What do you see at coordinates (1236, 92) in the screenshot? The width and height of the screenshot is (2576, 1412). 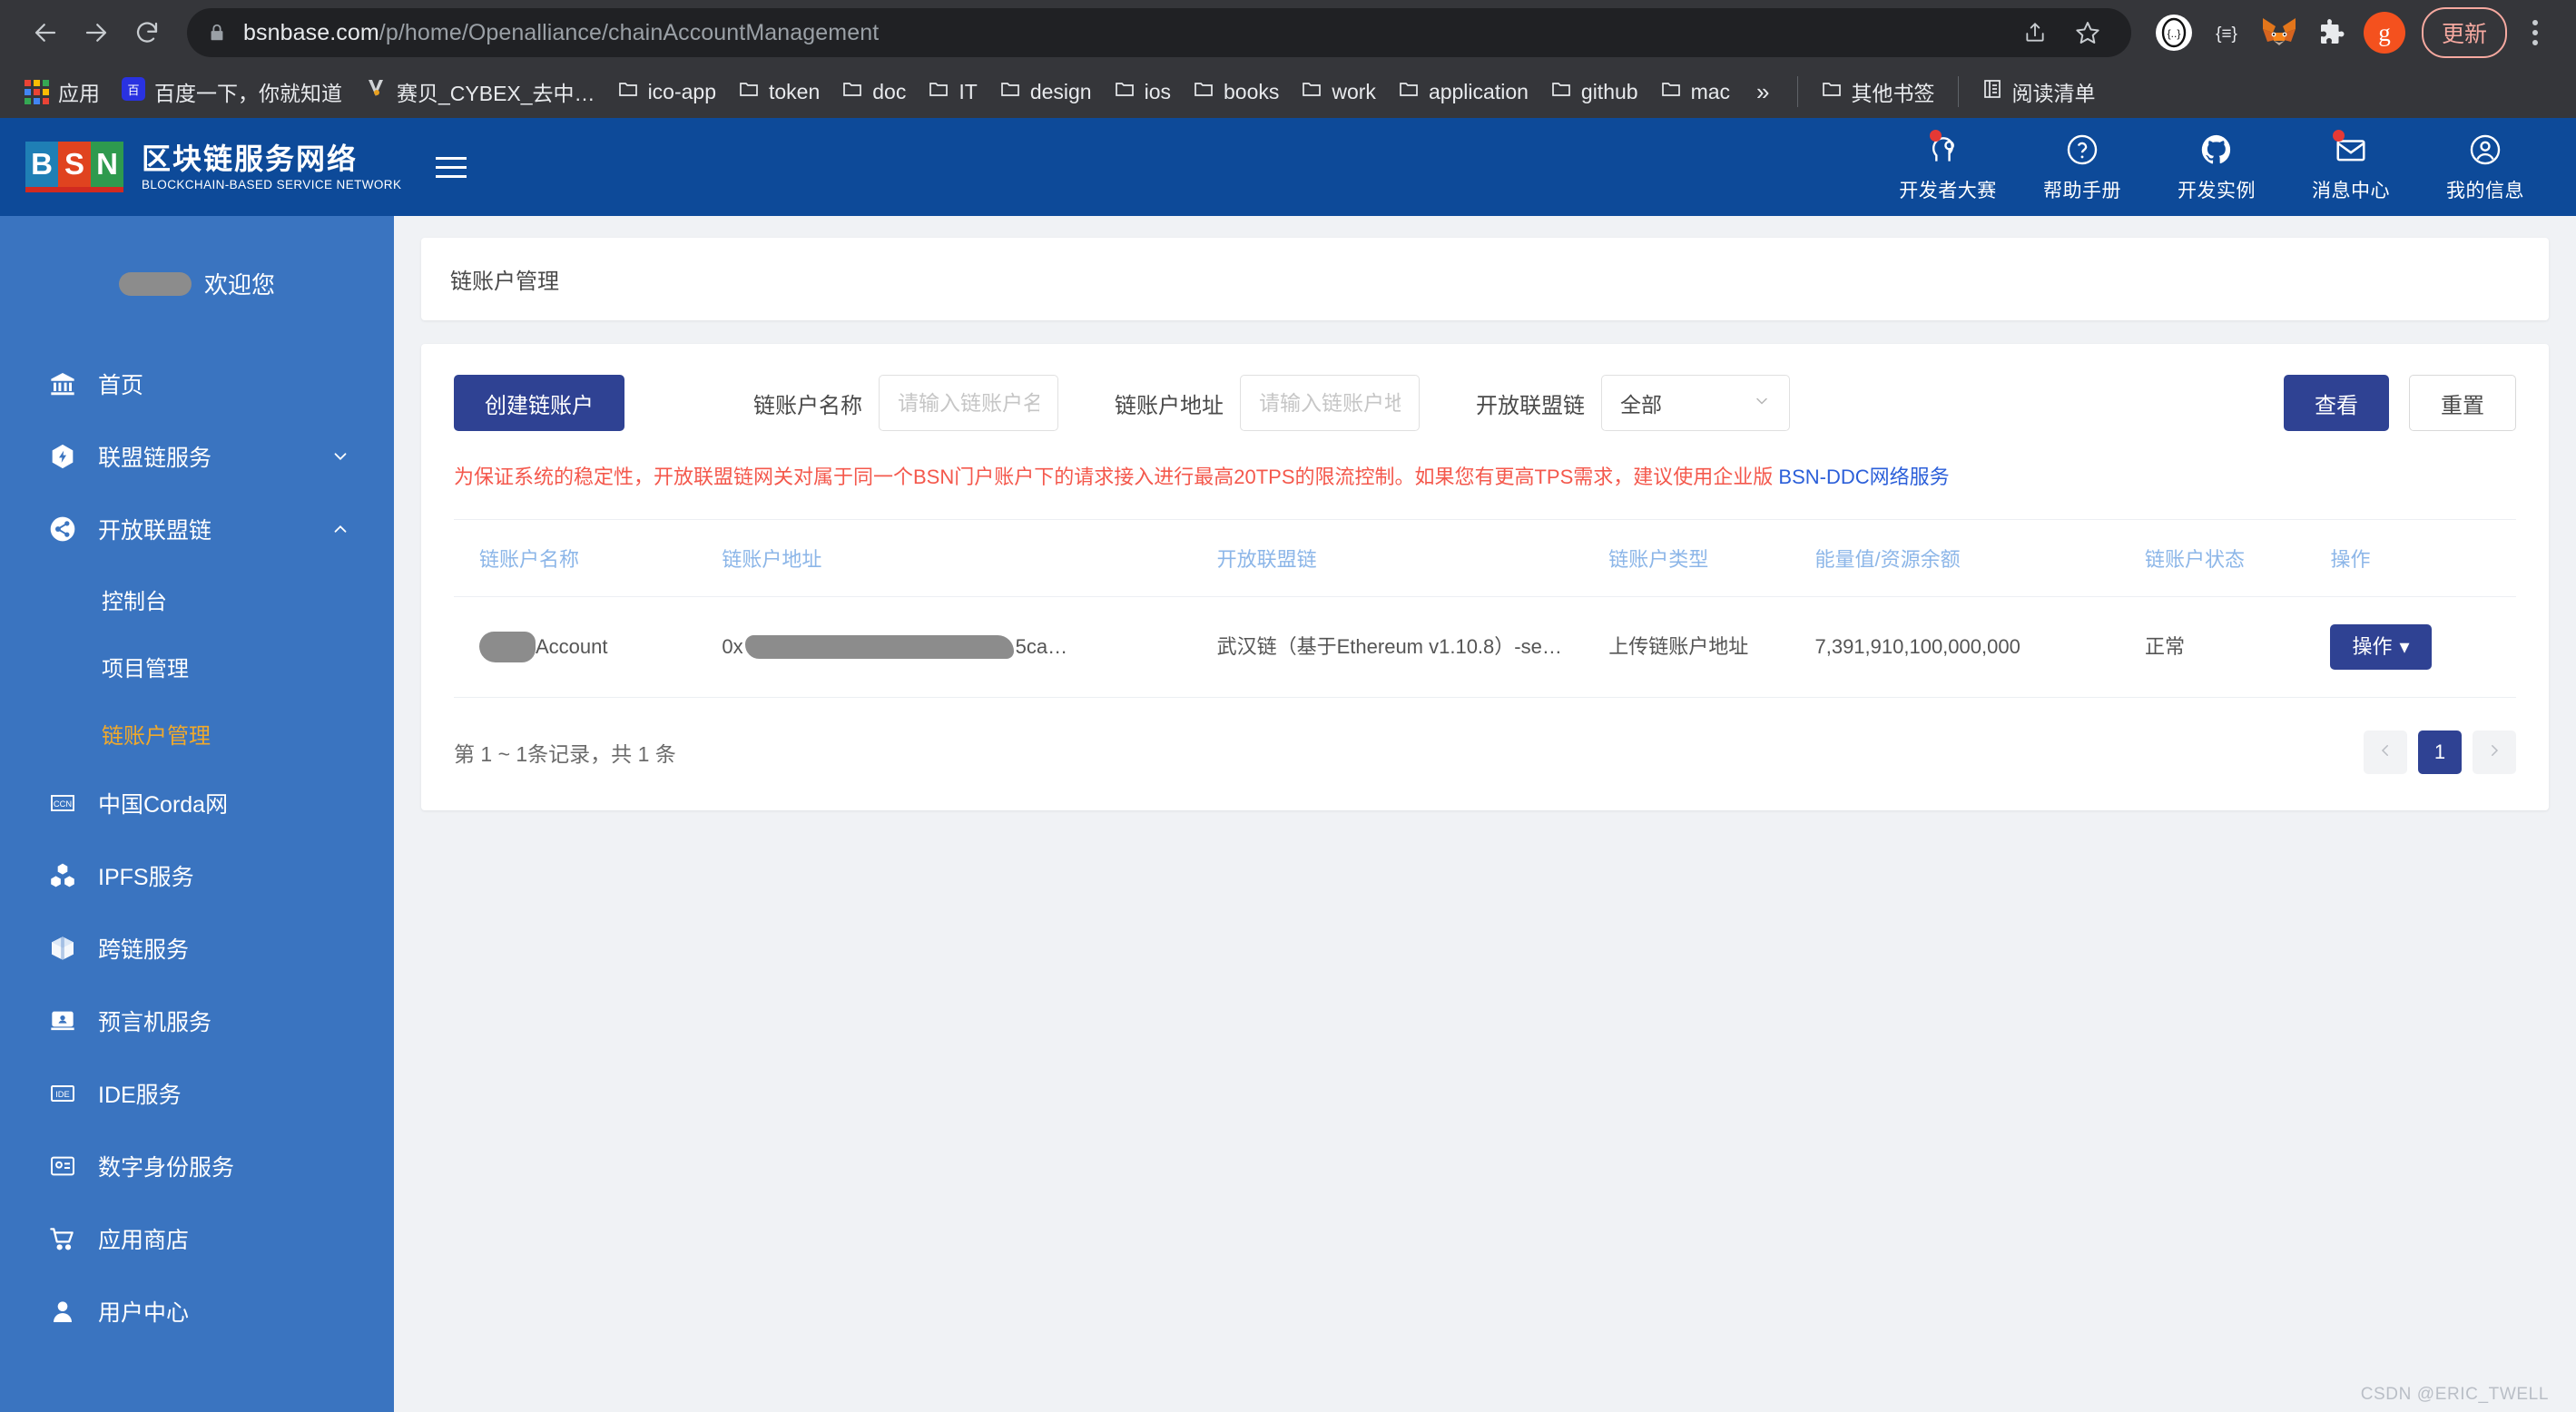 I see `bookmark-folder: books` at bounding box center [1236, 92].